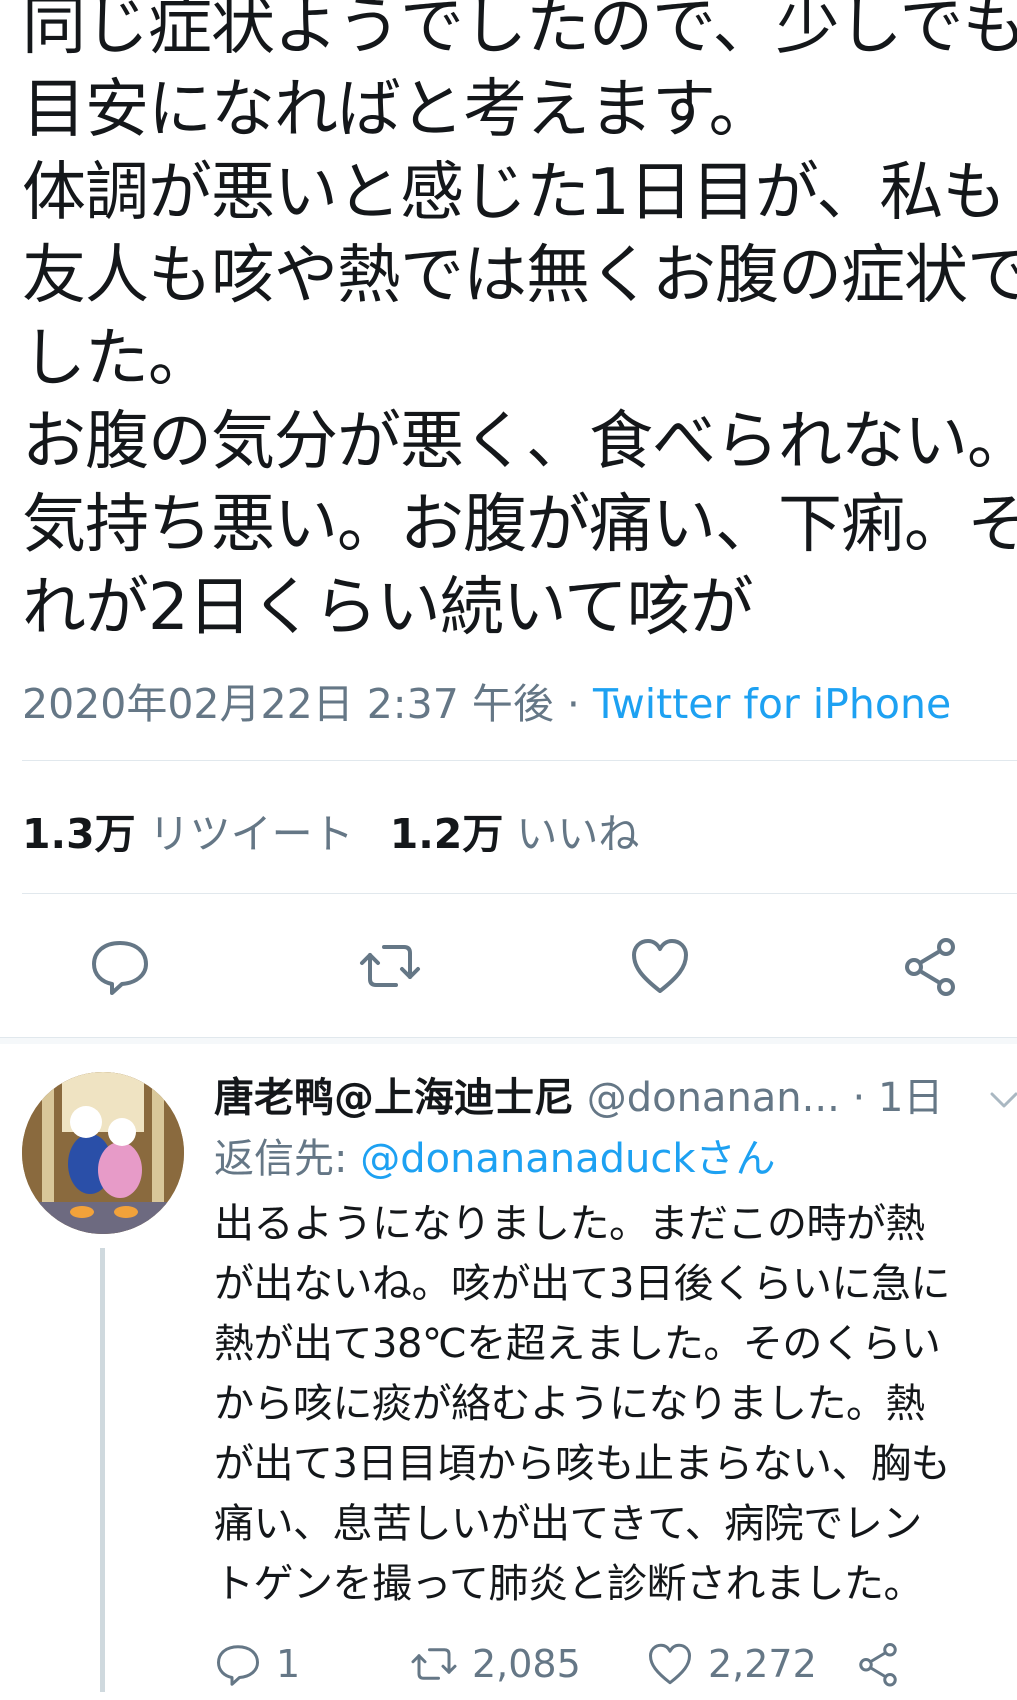  Describe the element at coordinates (1000, 1100) in the screenshot. I see `chevron-down-icon` at that location.